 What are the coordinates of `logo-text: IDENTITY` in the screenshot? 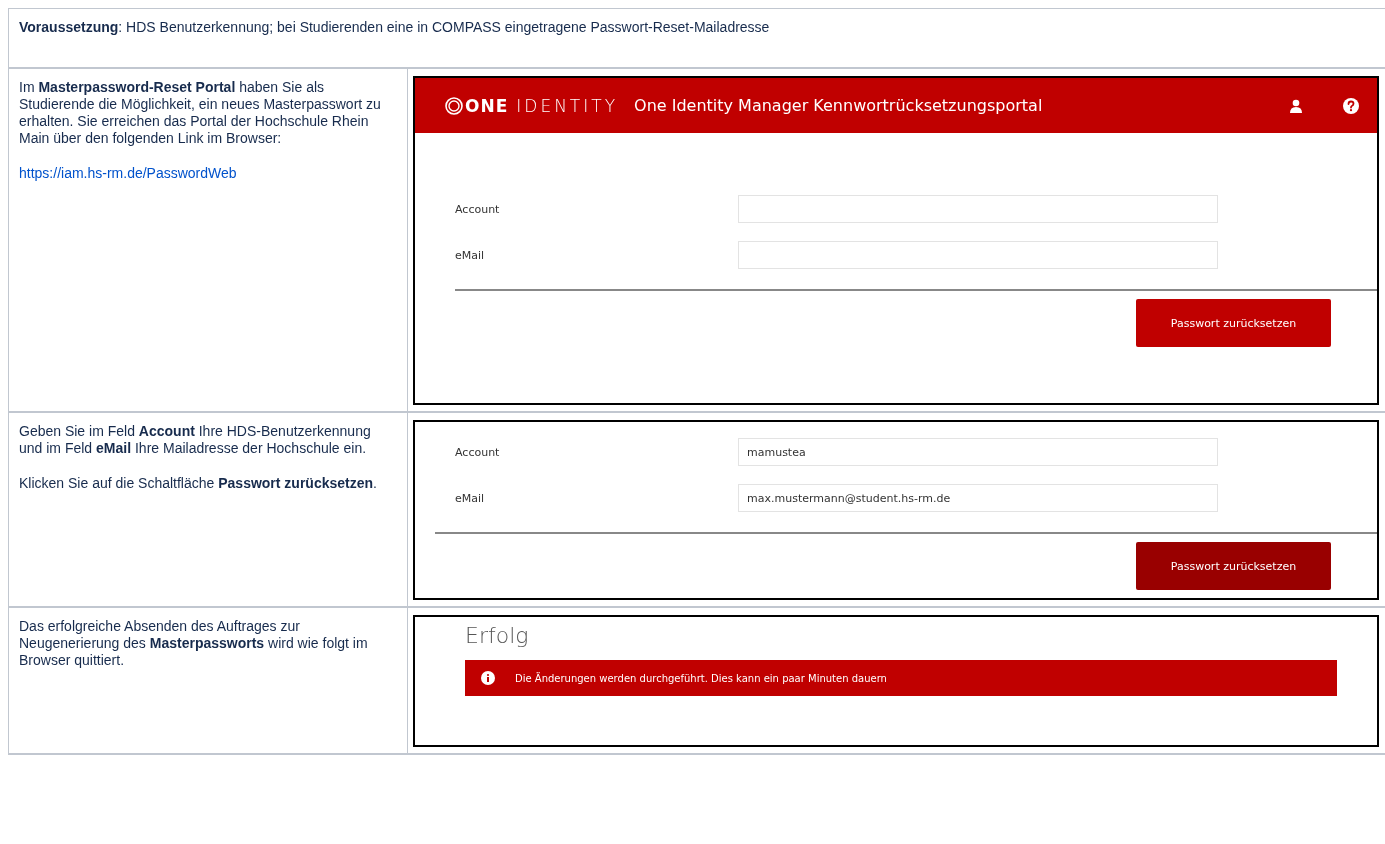 It's located at (567, 105).